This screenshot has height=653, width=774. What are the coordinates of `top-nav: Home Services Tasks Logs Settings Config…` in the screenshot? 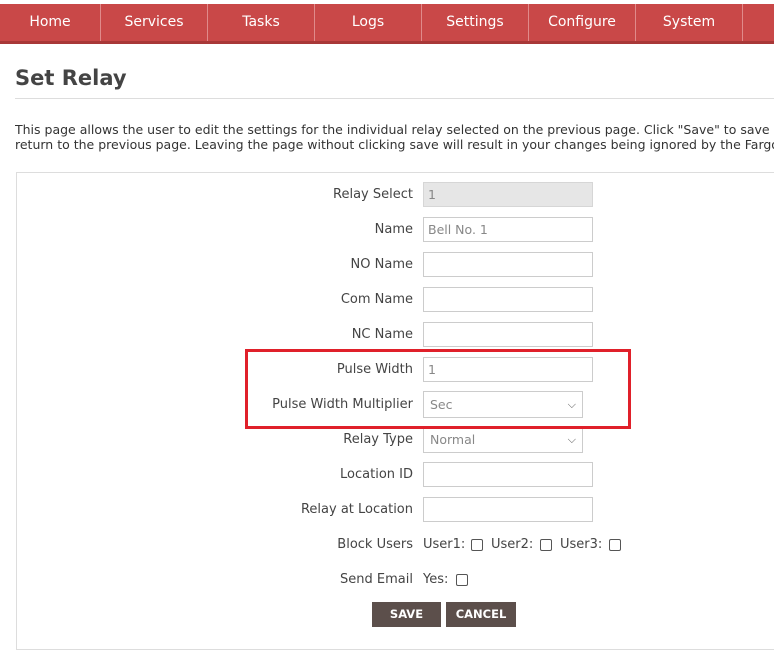 It's located at (387, 24).